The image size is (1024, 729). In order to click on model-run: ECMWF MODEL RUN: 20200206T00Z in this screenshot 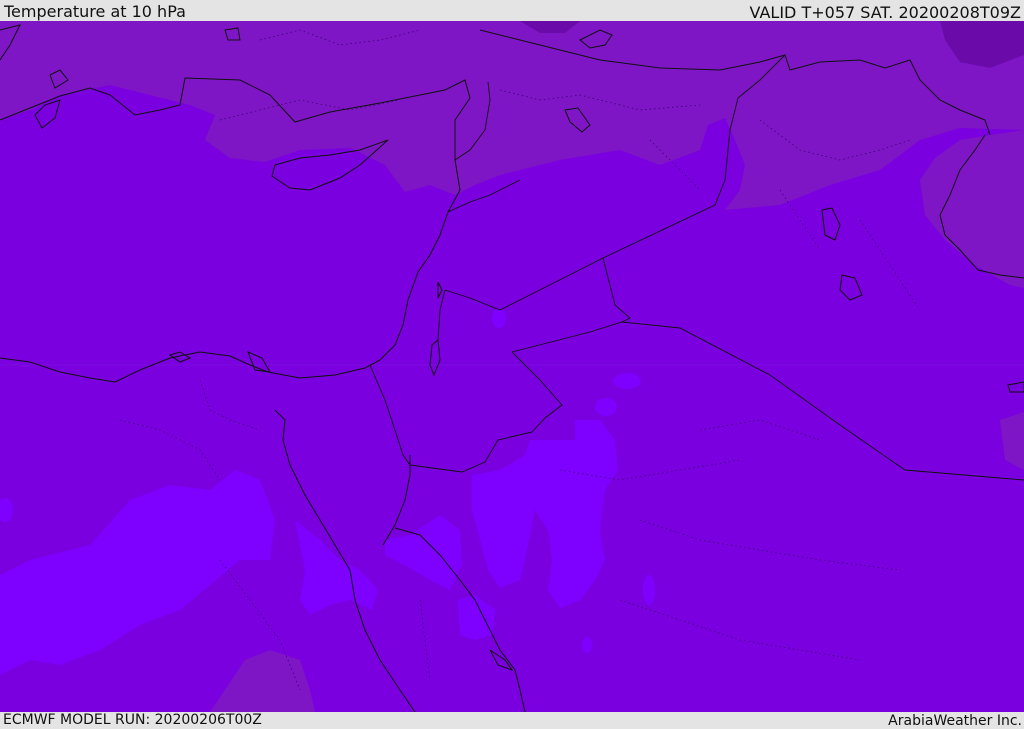, I will do `click(132, 720)`.